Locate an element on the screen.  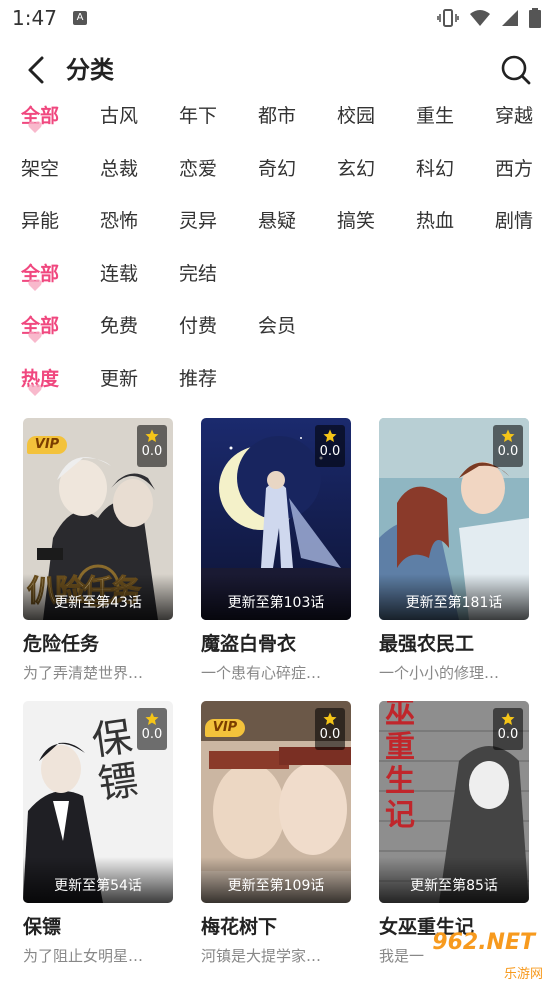
update-status: 更新至第85话 is located at coordinates (454, 886).